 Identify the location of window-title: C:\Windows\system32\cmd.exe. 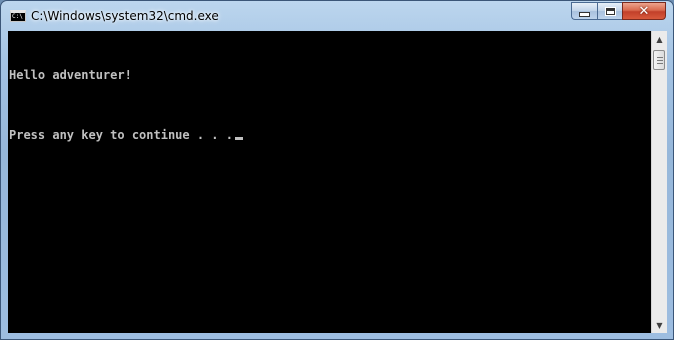
(125, 16).